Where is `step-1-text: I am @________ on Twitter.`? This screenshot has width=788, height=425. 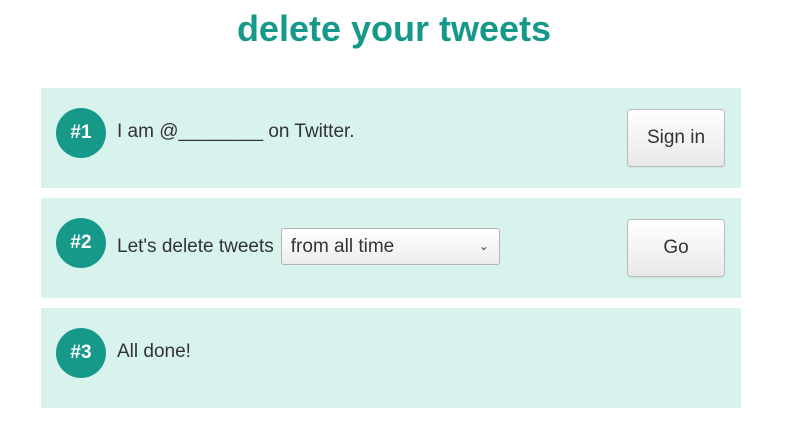 step-1-text: I am @________ on Twitter. is located at coordinates (236, 131).